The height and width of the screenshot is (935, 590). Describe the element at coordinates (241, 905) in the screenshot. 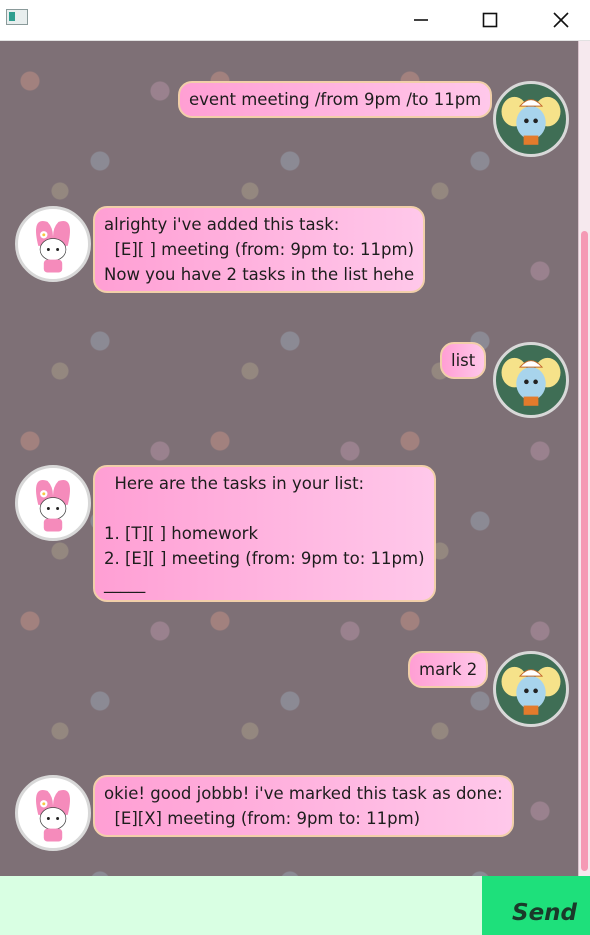

I see `message-input` at that location.